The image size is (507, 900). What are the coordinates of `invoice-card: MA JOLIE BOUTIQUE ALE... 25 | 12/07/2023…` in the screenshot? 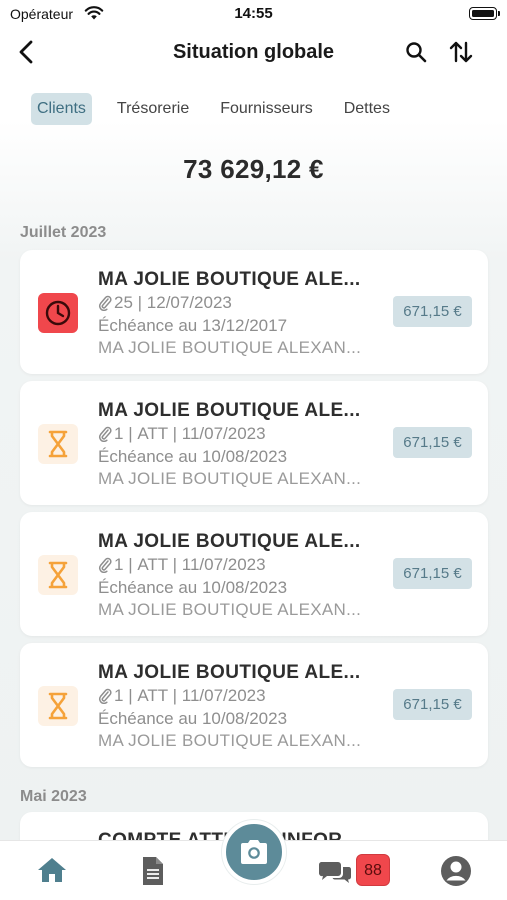 It's located at (254, 312).